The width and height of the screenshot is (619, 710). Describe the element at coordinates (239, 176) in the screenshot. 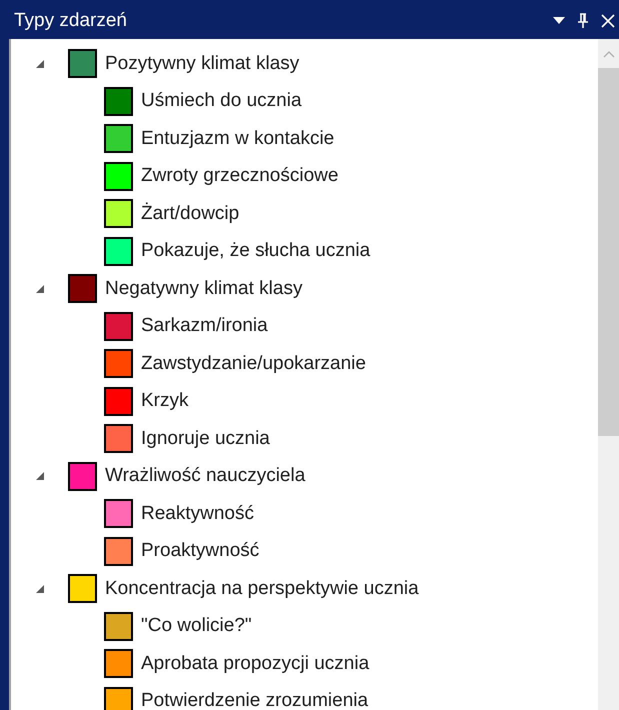

I see `tree-item-label: Zwroty grzecznościowe` at that location.